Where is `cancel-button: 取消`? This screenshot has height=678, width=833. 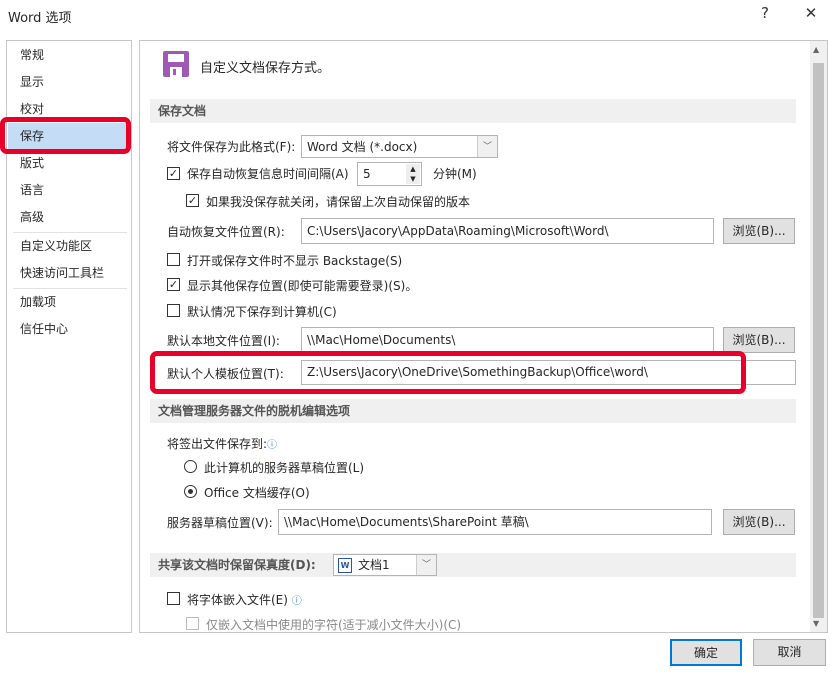
cancel-button: 取消 is located at coordinates (789, 652).